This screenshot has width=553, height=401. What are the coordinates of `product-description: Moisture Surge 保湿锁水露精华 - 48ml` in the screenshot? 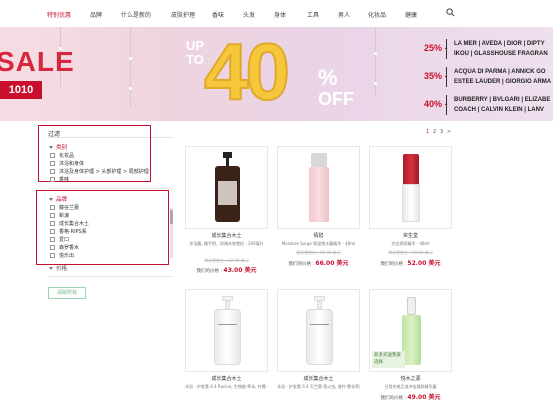 It's located at (318, 244).